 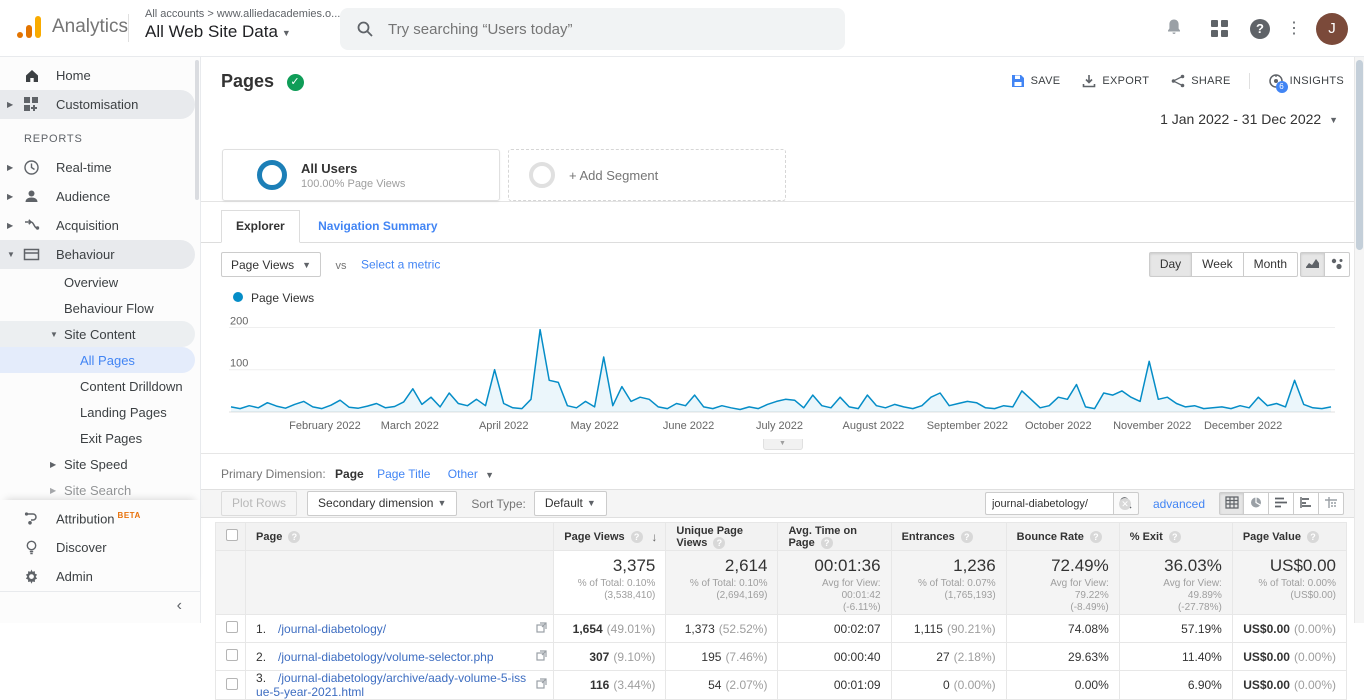 I want to click on dimension-page: Page, so click(x=349, y=474).